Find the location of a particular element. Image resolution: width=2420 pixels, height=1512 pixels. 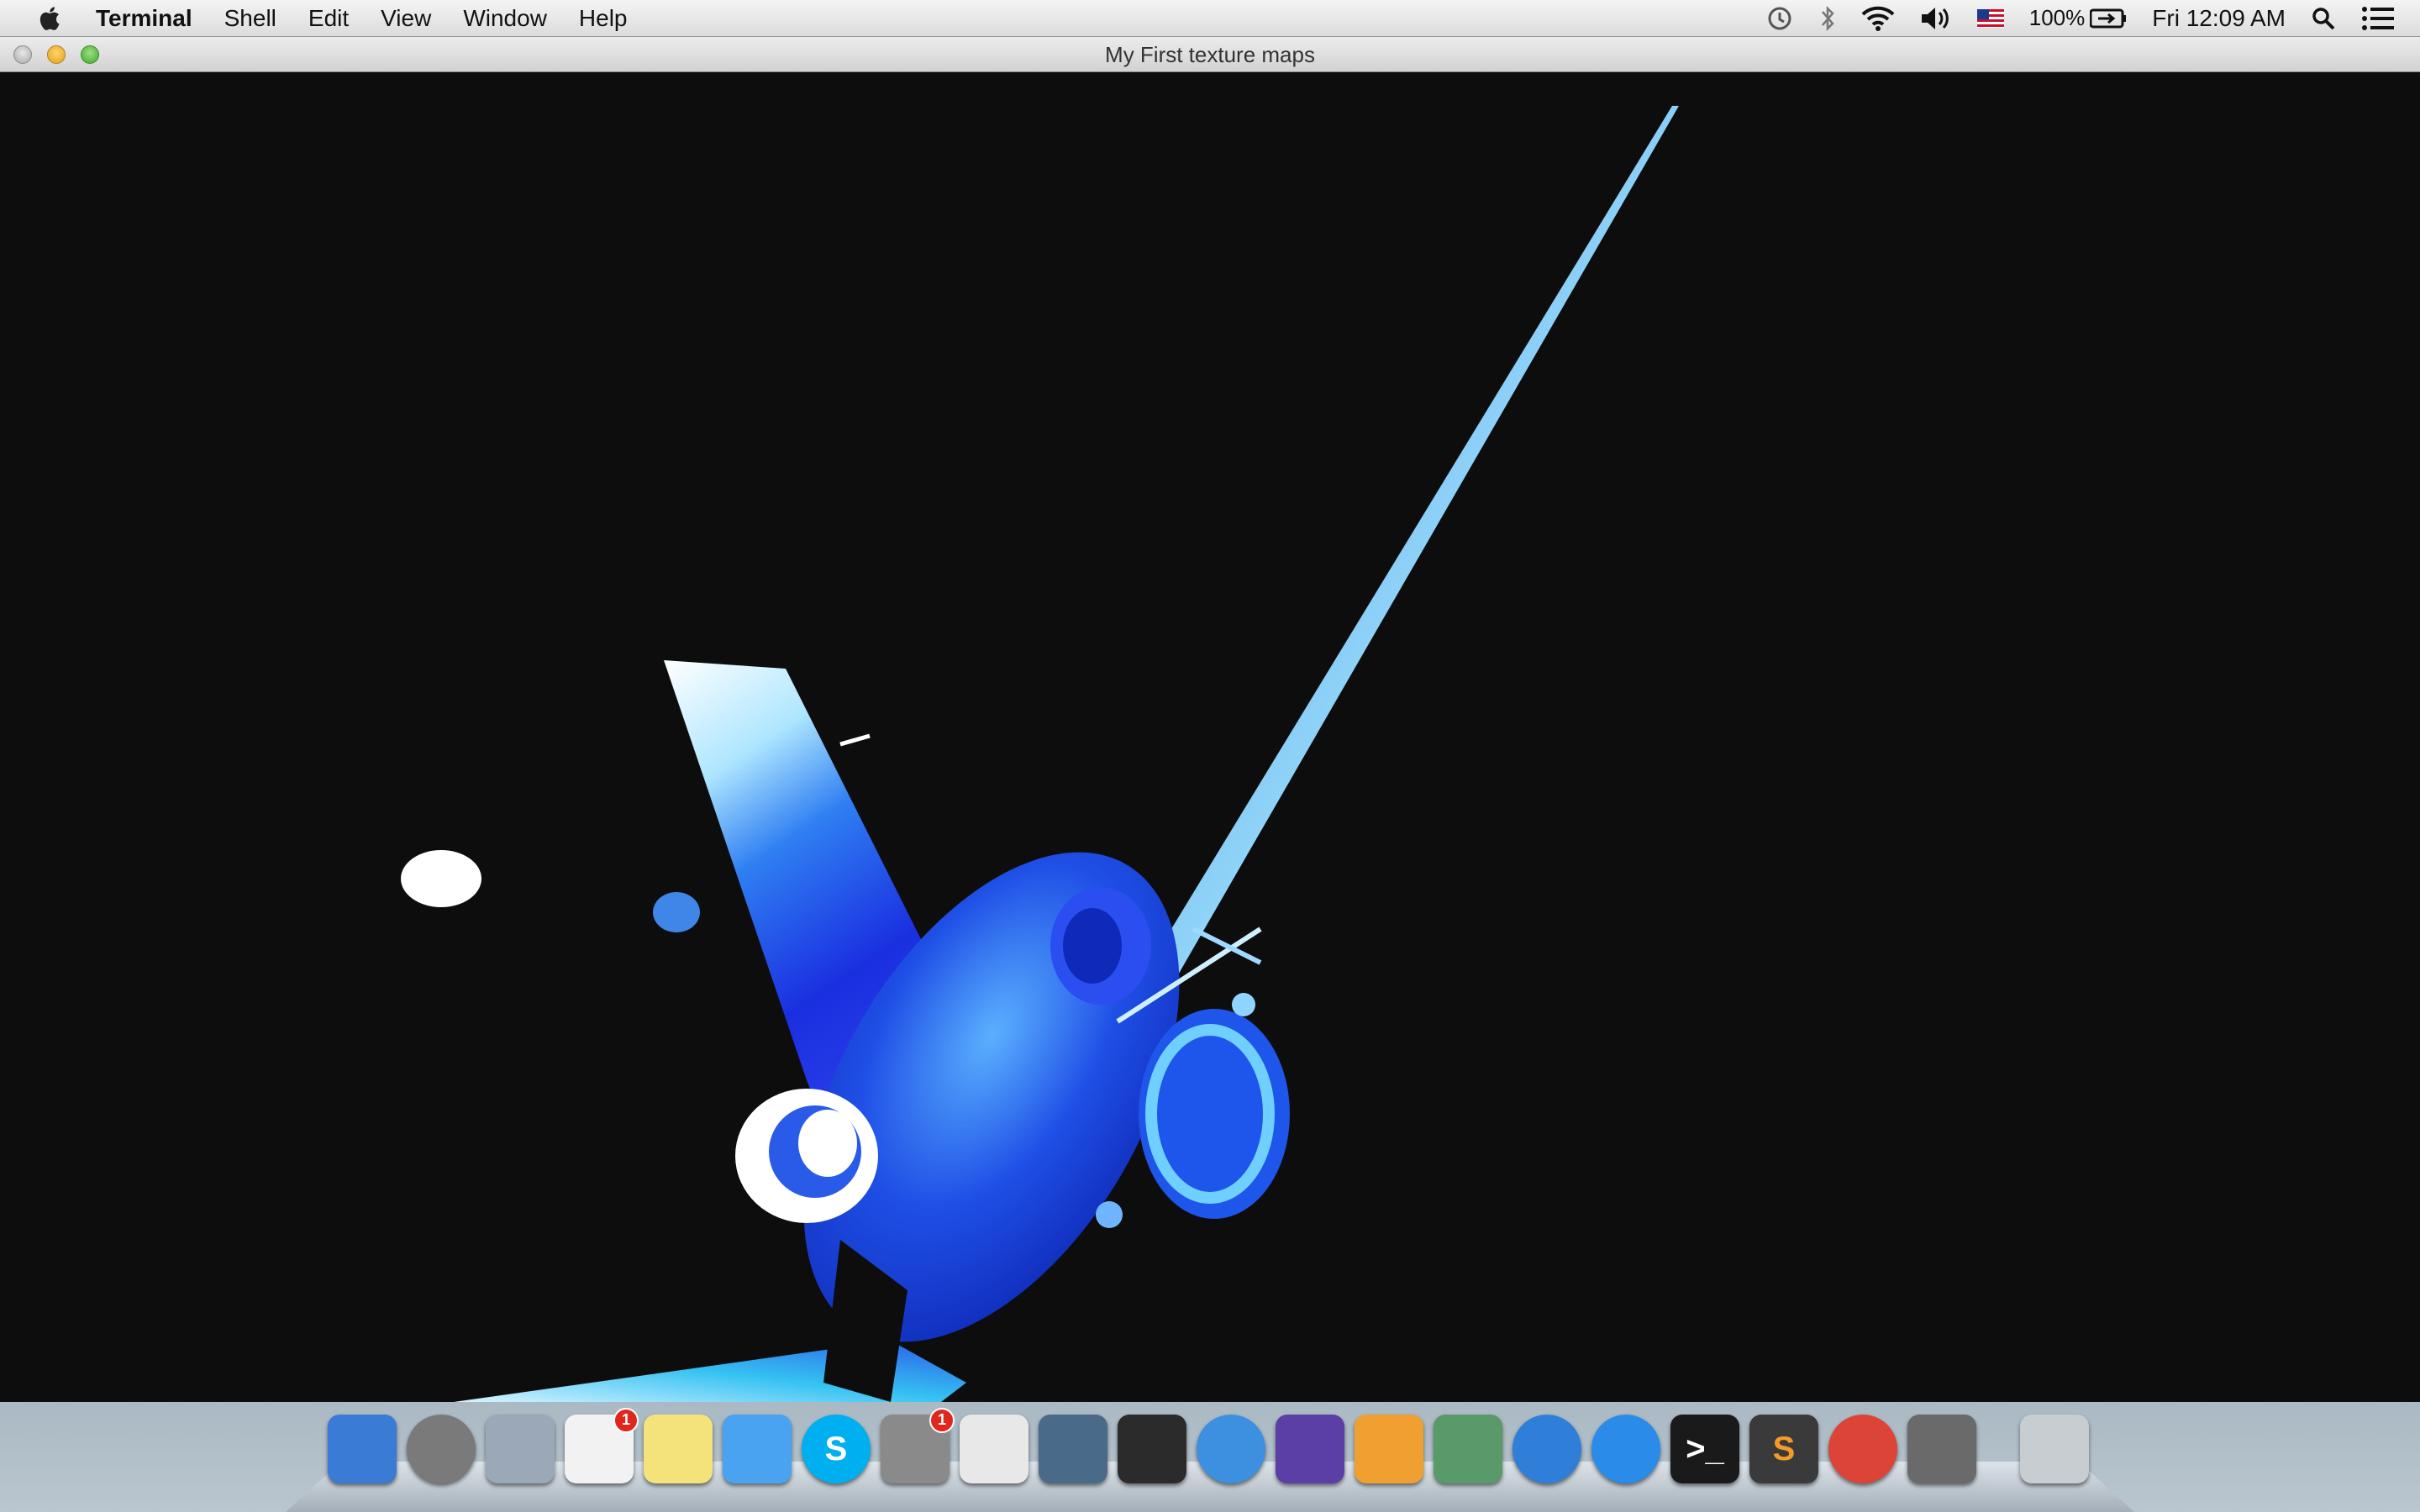

menu-window: Window is located at coordinates (505, 18).